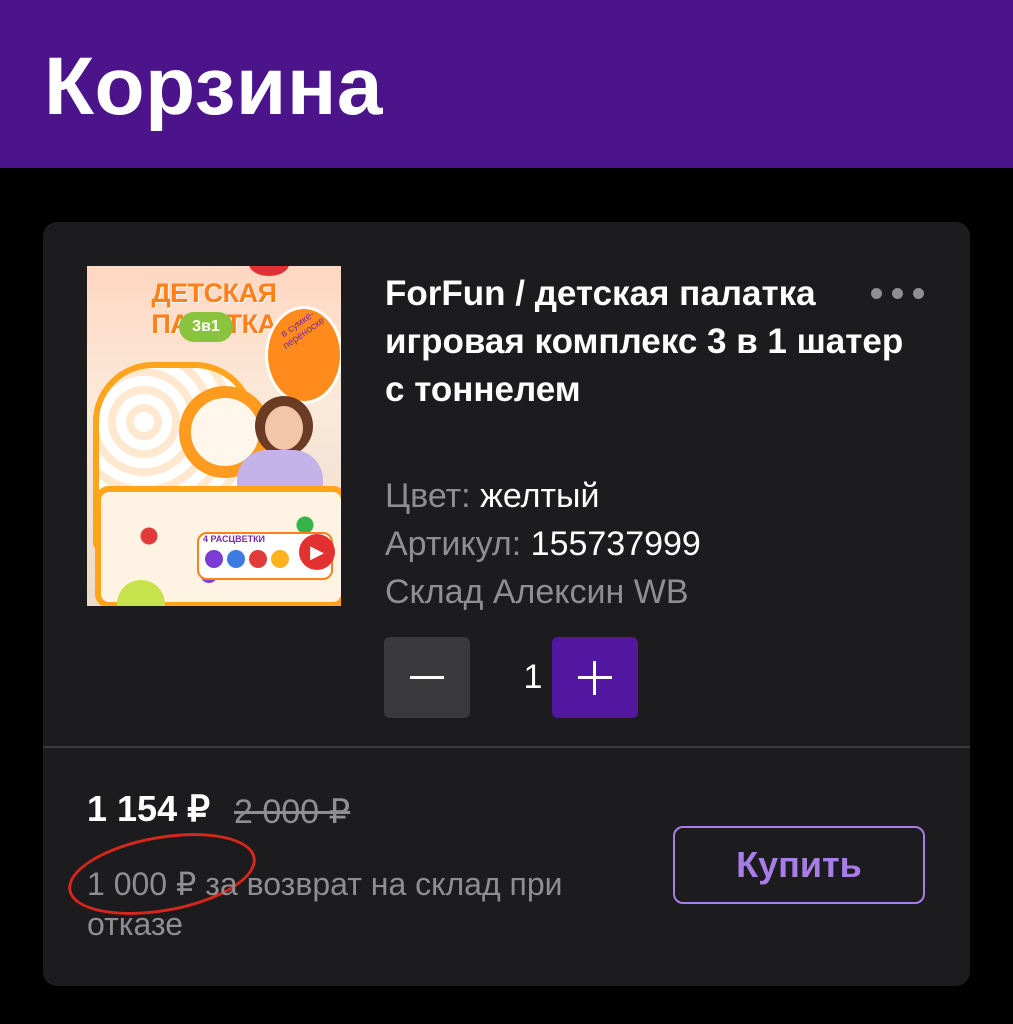 This screenshot has height=1024, width=1013. I want to click on color-dot-blue, so click(236, 559).